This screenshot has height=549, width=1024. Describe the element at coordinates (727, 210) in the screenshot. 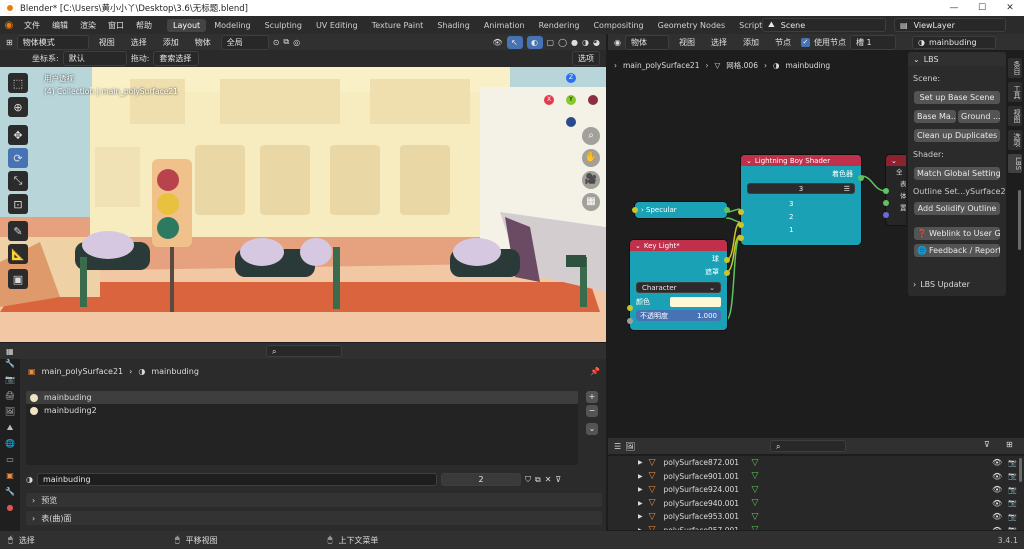

I see `specular-output-socket` at that location.